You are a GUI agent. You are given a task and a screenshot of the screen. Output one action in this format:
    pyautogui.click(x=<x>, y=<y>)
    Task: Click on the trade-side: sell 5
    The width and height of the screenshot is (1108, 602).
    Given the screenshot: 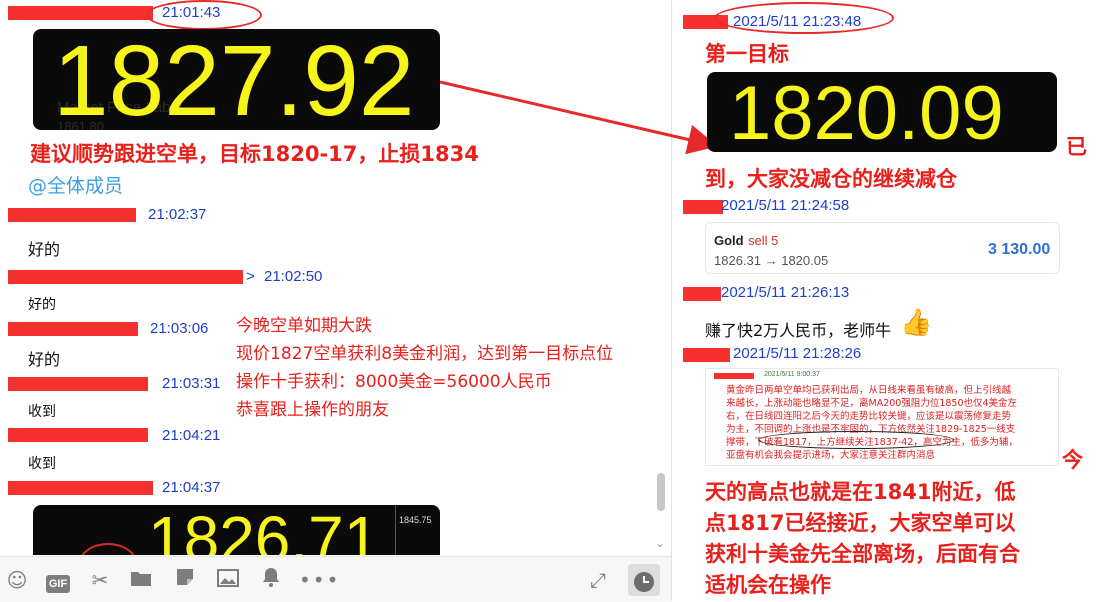 What is the action you would take?
    pyautogui.click(x=763, y=240)
    